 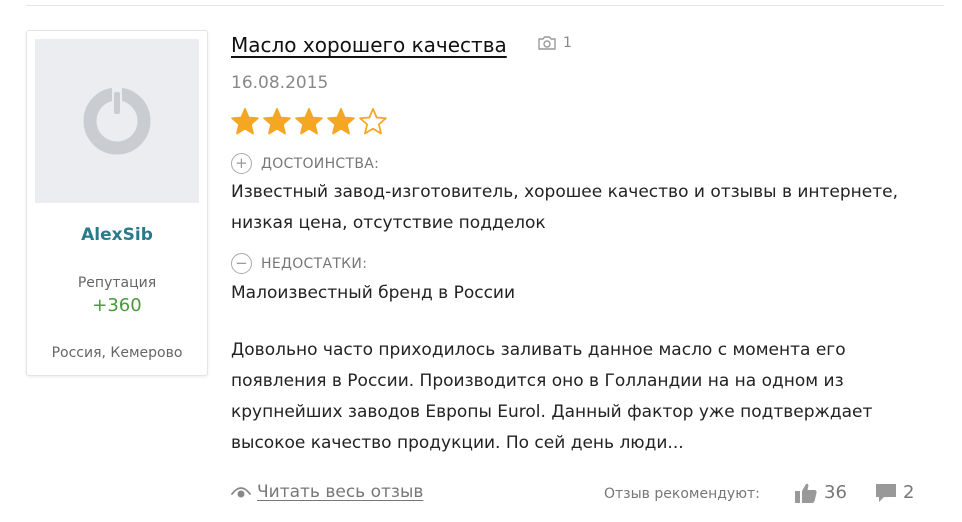 I want to click on star-rating, so click(x=309, y=122).